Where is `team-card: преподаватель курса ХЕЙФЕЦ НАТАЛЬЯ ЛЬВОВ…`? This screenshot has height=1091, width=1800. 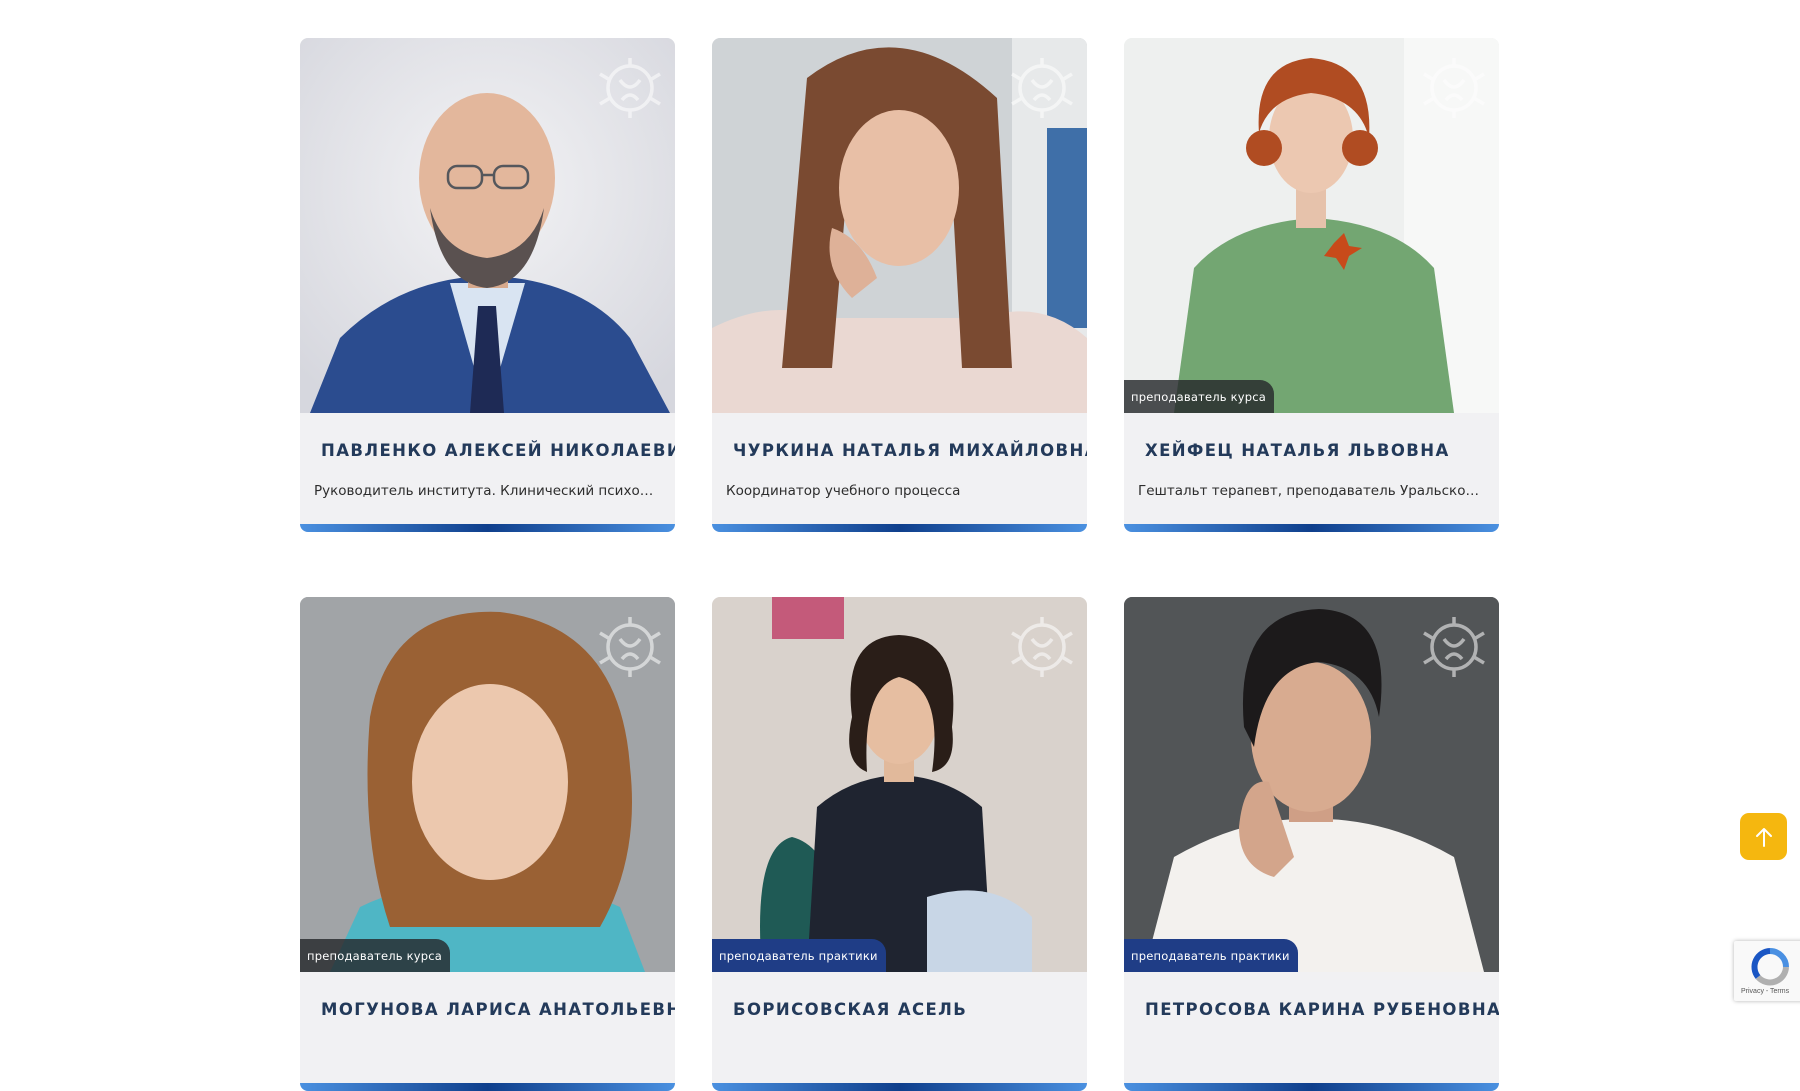 team-card: преподаватель курса ХЕЙФЕЦ НАТАЛЬЯ ЛЬВОВ… is located at coordinates (1311, 285).